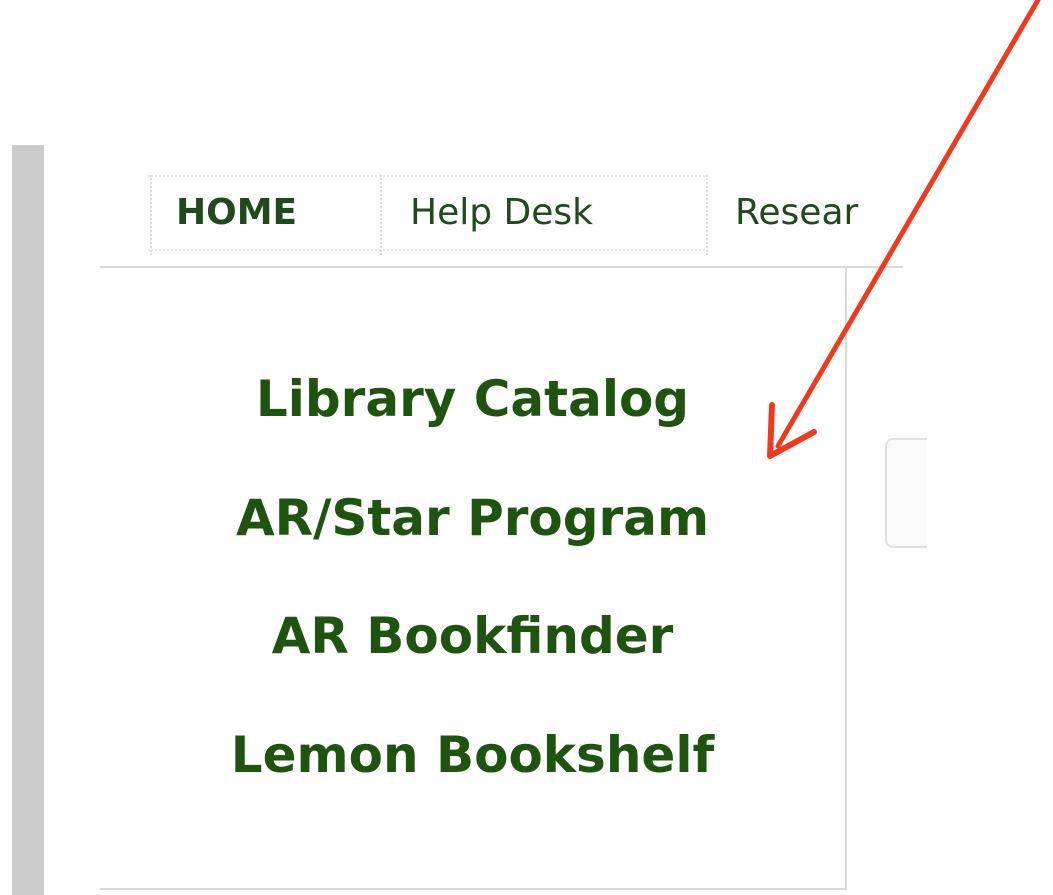 This screenshot has width=1053, height=895. Describe the element at coordinates (472, 755) in the screenshot. I see `lemon-bookshelf-link: Lemon Bookshelf` at that location.